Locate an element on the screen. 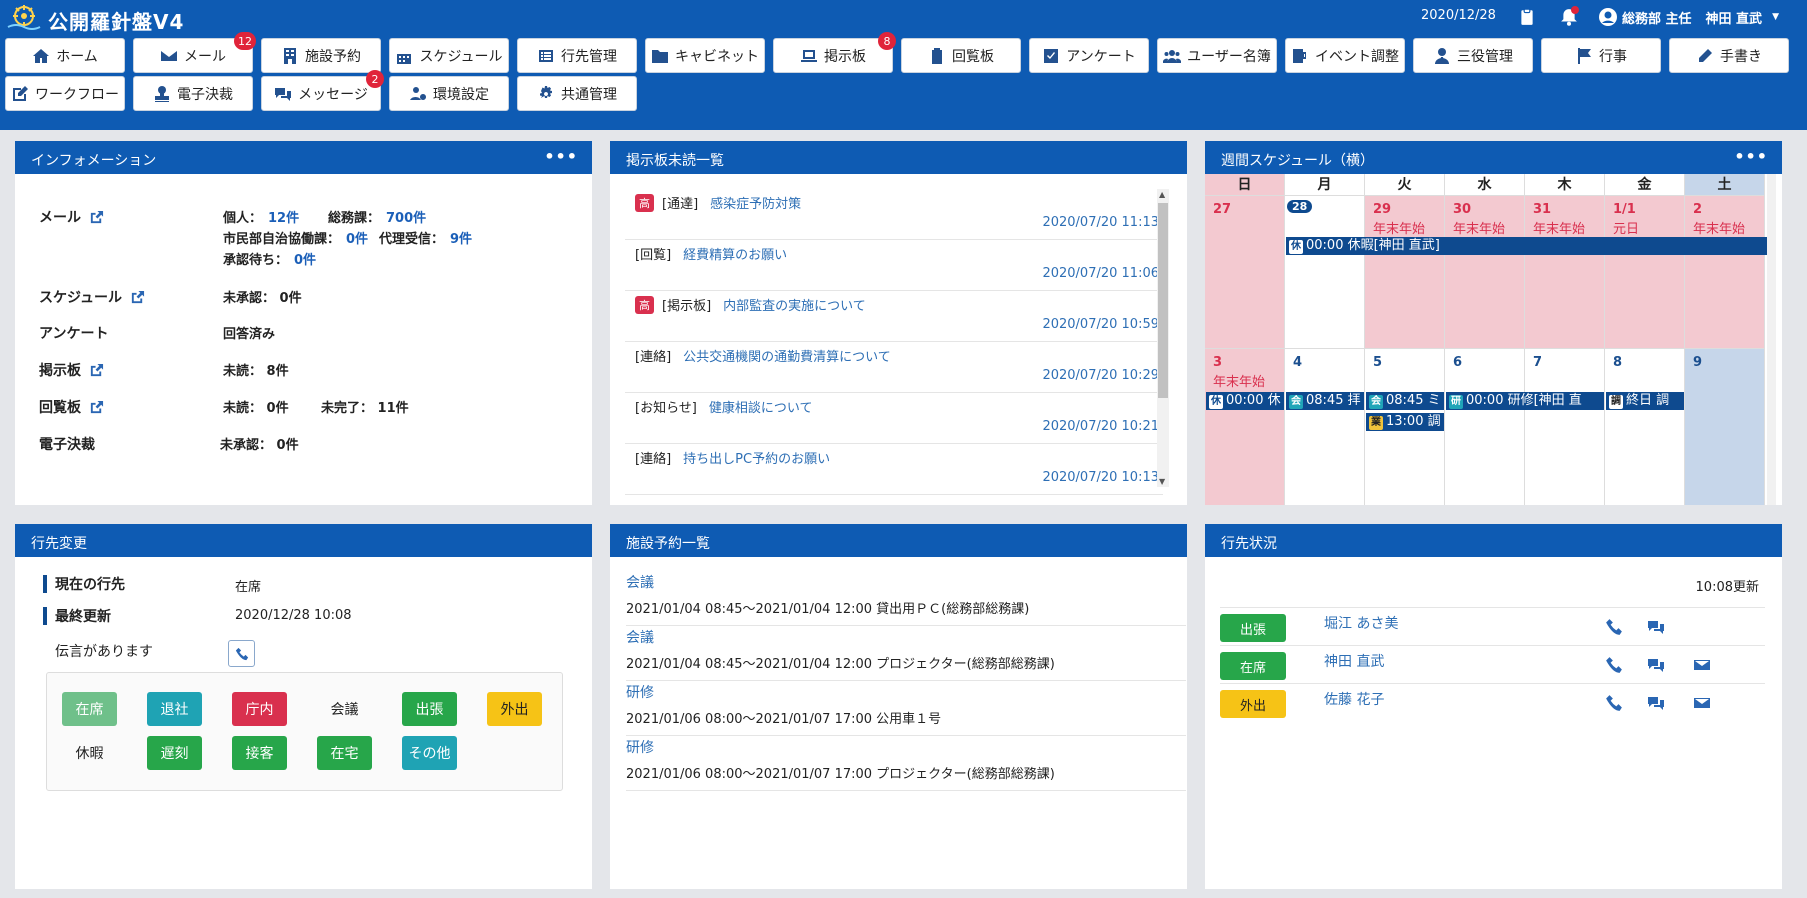 This screenshot has width=1807, height=898. calendar-scrollbar is located at coordinates (1771, 339).